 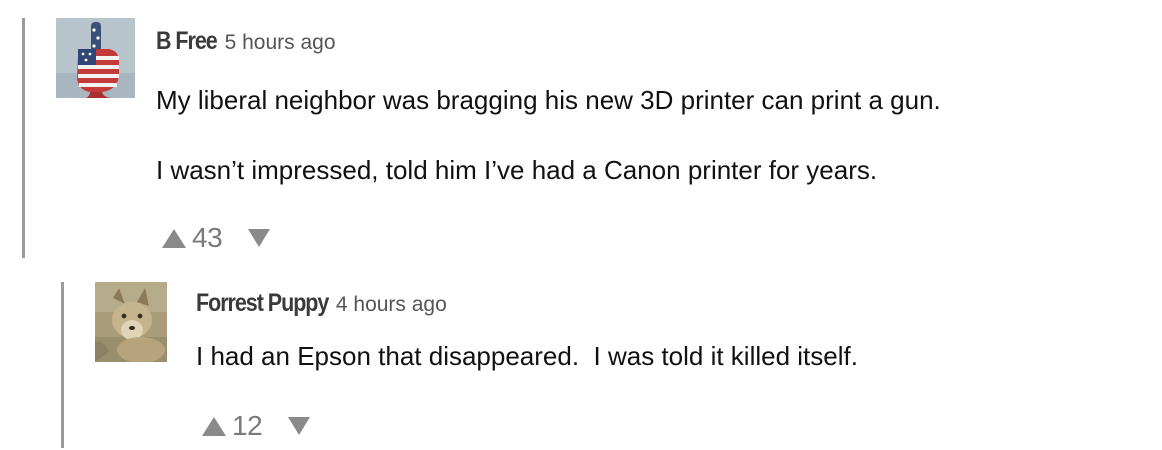 I want to click on timestamp: 4 hours ago, so click(x=391, y=305).